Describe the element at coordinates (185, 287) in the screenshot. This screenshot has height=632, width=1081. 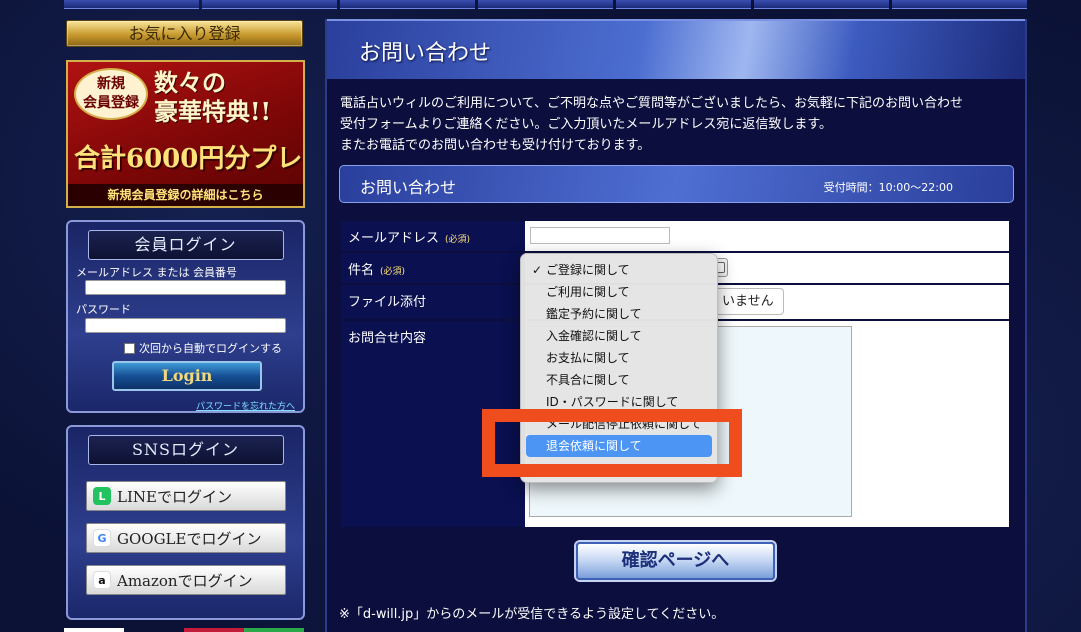
I see `login-id-input` at that location.